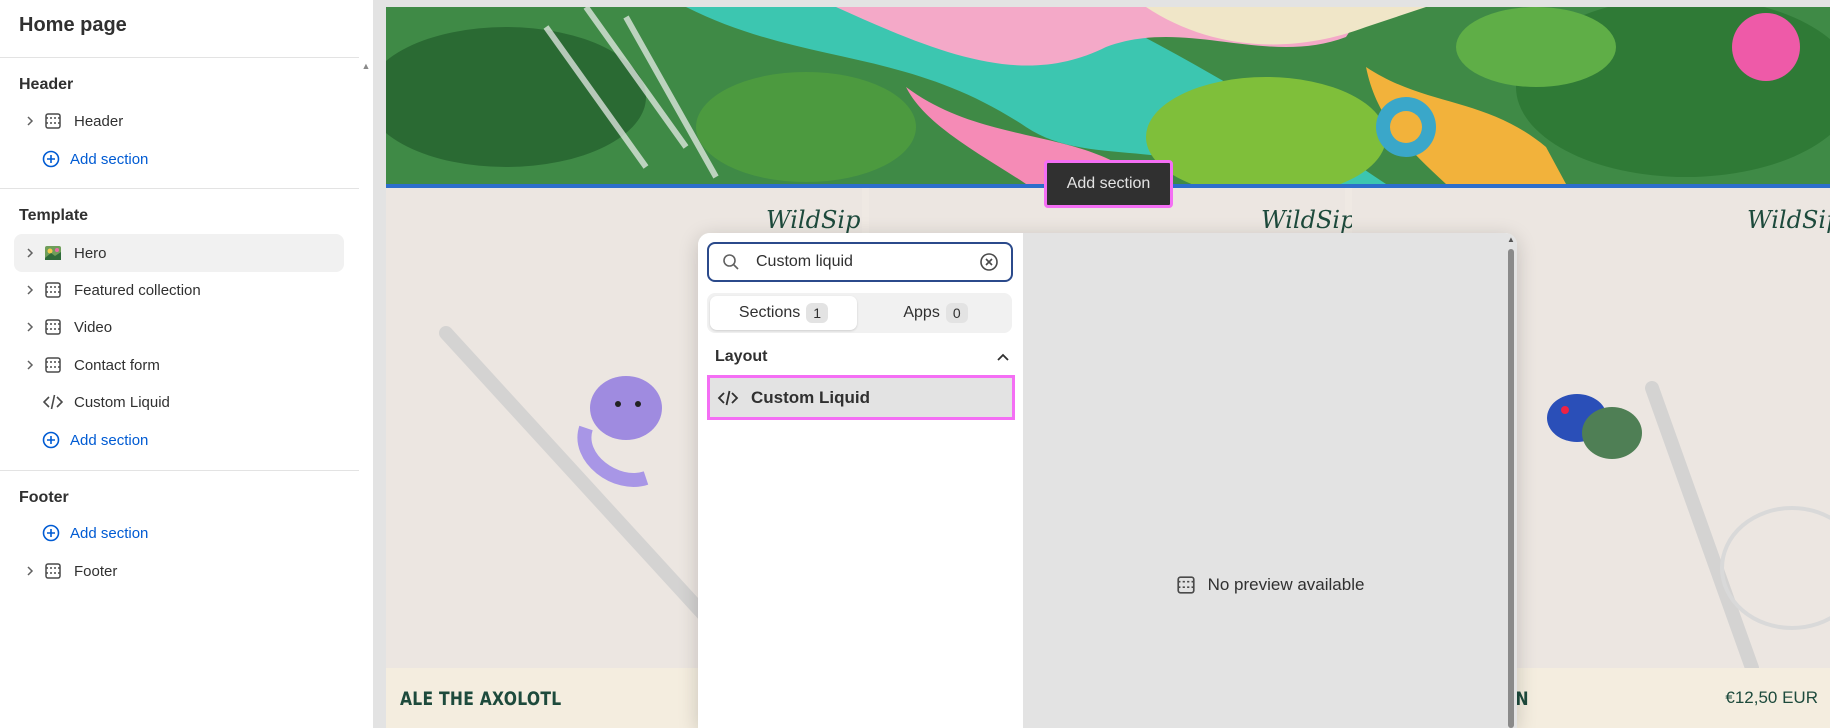 The height and width of the screenshot is (728, 1830). I want to click on image-thumbnail-icon, so click(53, 253).